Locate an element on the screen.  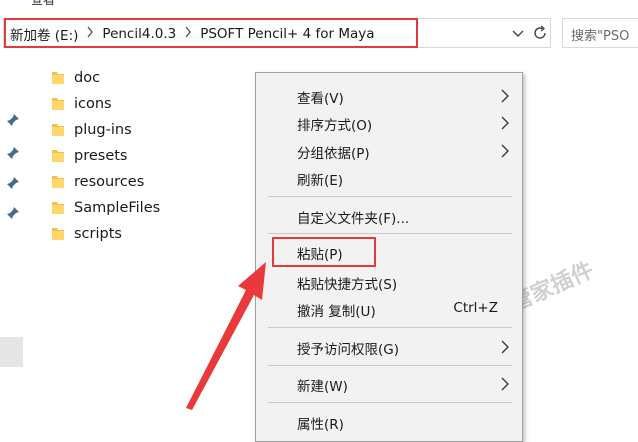
menu-item-refresh: 刷新(E) is located at coordinates (389, 178).